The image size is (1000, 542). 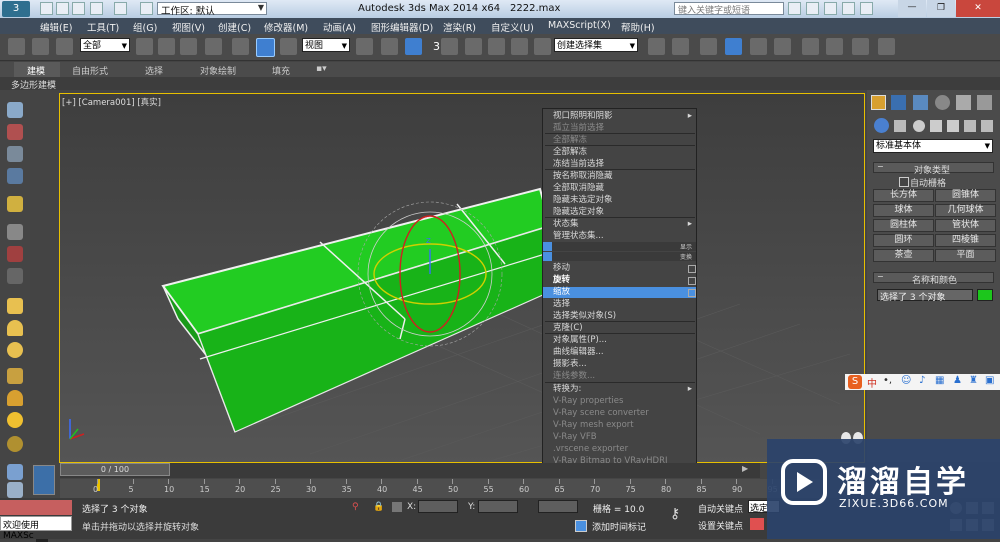 What do you see at coordinates (942, 102) in the screenshot?
I see `motion-tab-icon` at bounding box center [942, 102].